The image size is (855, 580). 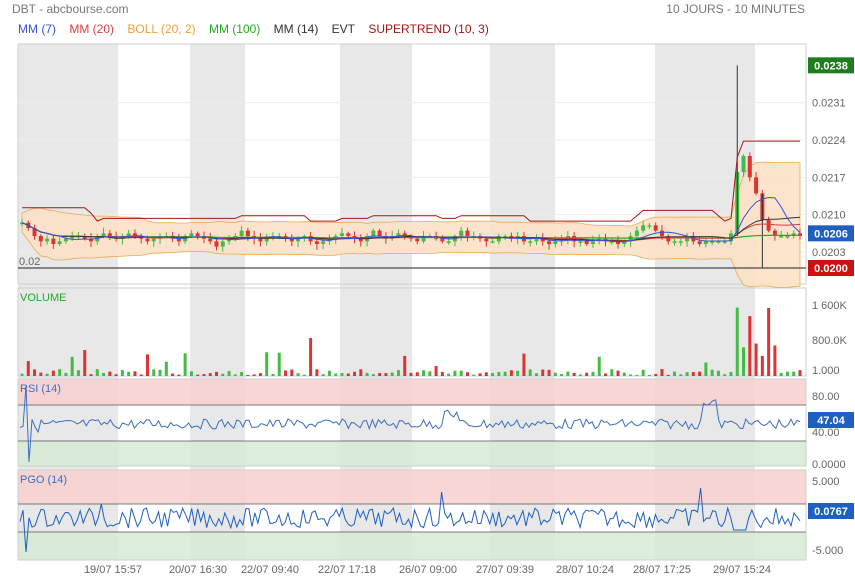 What do you see at coordinates (826, 371) in the screenshot?
I see `volume-y-tick-label: 1.000` at bounding box center [826, 371].